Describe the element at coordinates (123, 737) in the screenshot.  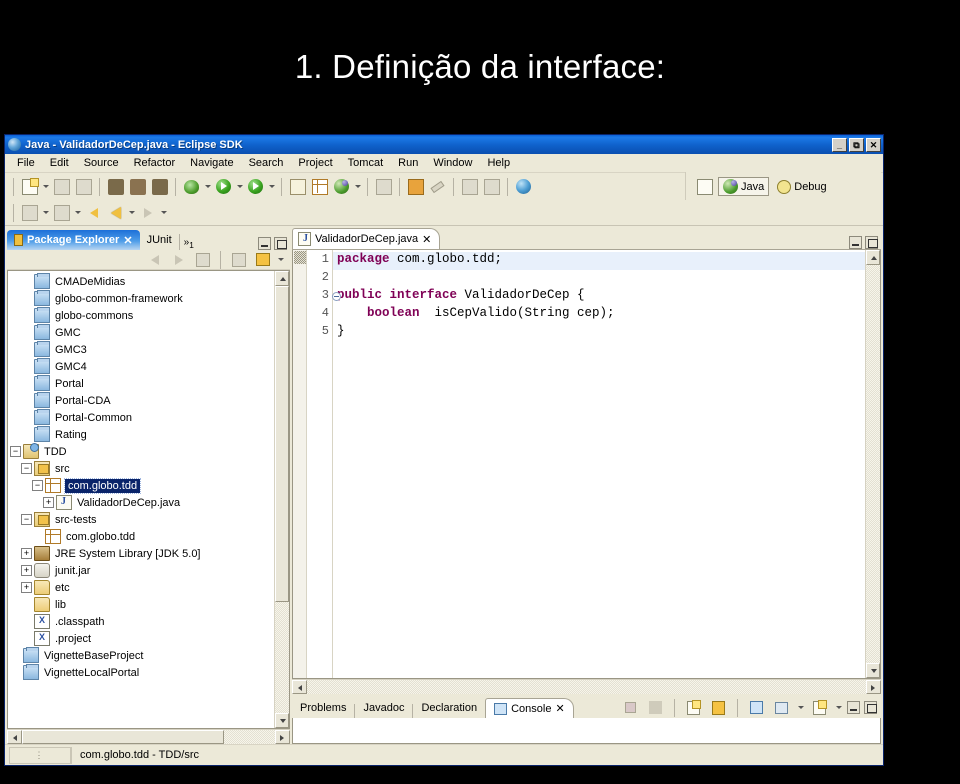
I see `scroll-thumb` at that location.